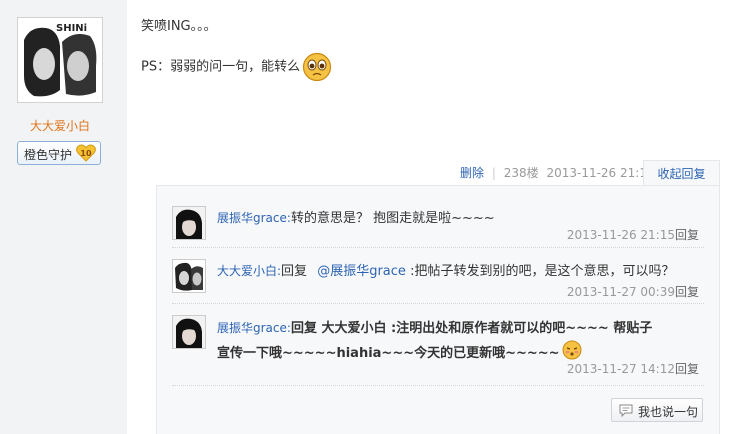 This screenshot has width=751, height=434. Describe the element at coordinates (620, 235) in the screenshot. I see `reply-time: 2013-11-26 21:15` at that location.